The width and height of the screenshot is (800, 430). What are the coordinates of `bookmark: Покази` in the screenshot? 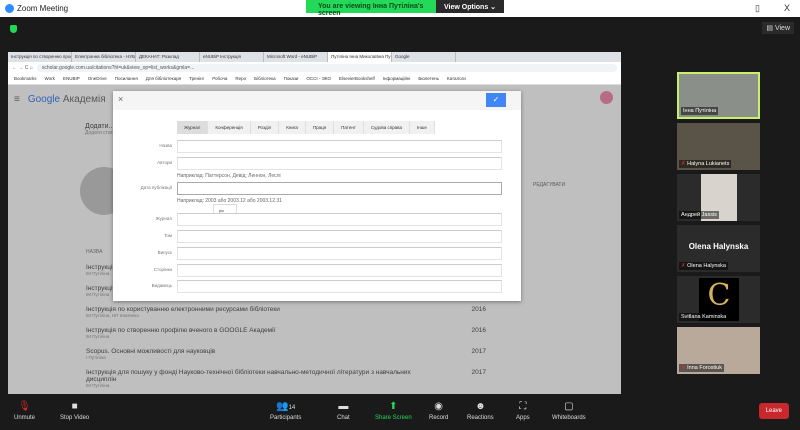 It's located at (291, 78).